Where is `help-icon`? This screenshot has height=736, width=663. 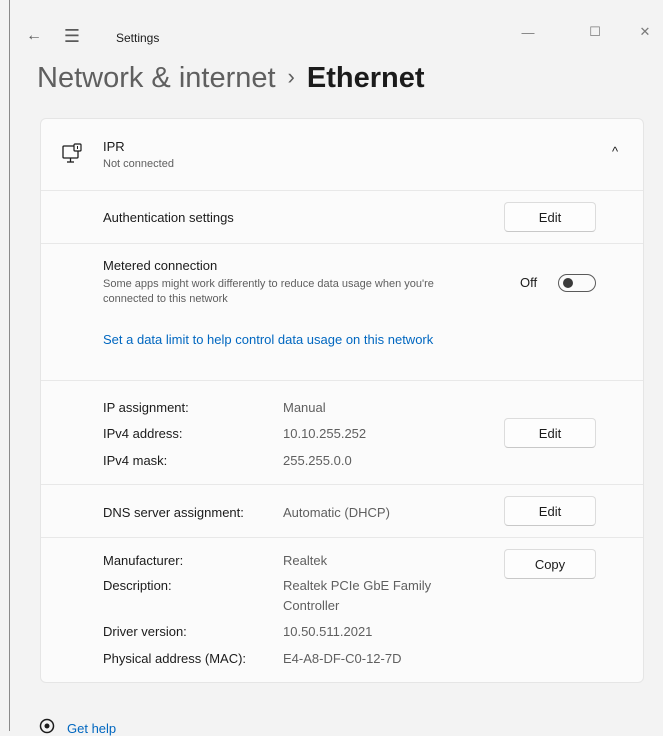
help-icon is located at coordinates (47, 726).